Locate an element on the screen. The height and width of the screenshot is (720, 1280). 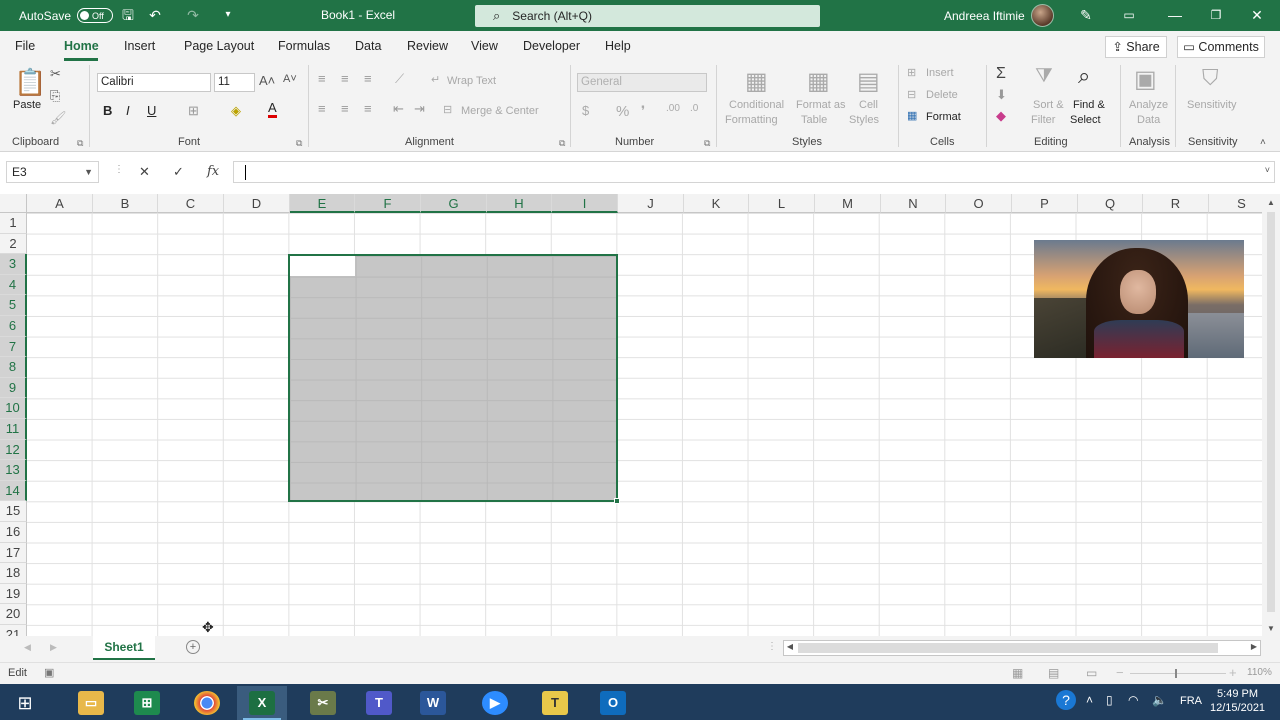
column-header-i: I is located at coordinates (585, 203).